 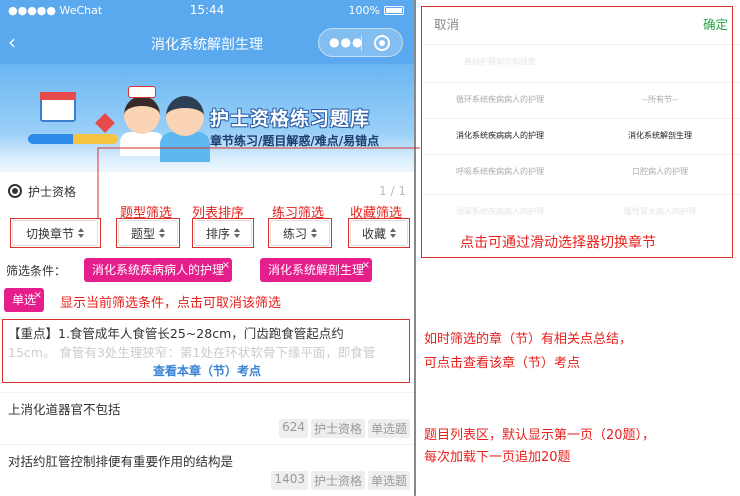 I want to click on annotation-list-1: 题目列表区，默认显示第一页（20题），, so click(x=540, y=435).